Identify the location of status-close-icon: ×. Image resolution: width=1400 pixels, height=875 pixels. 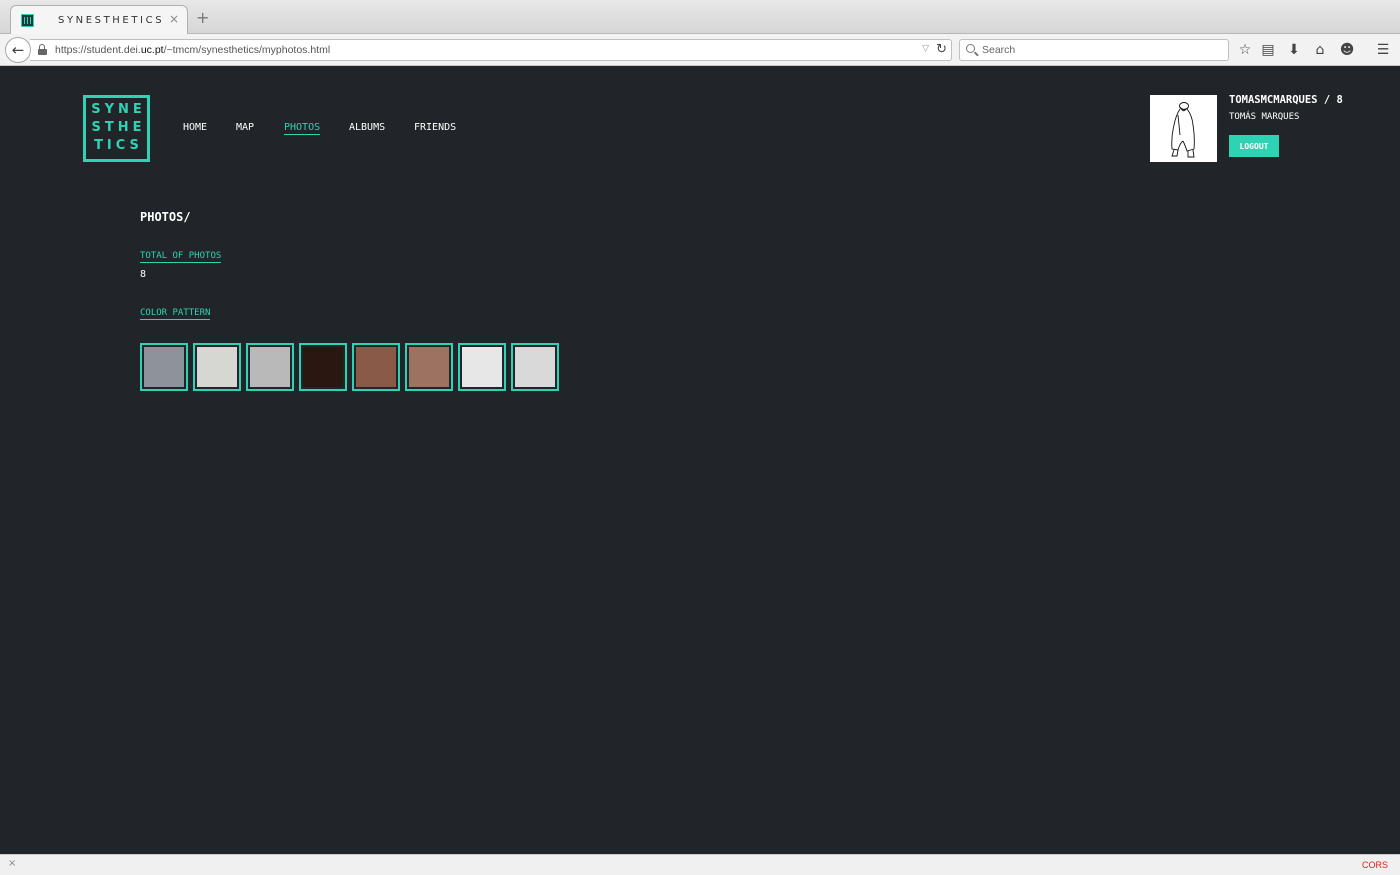
(12, 863).